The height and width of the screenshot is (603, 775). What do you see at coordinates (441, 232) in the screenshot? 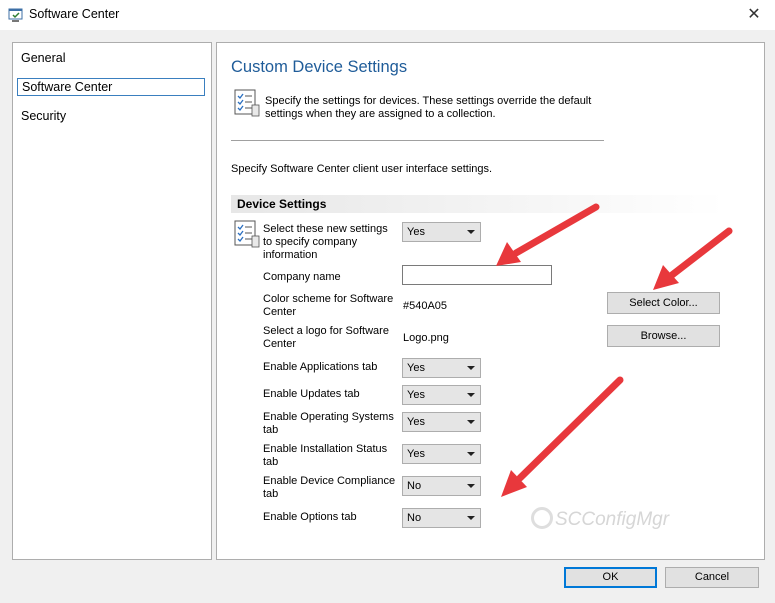
I see `select-settings-combo: Yes` at bounding box center [441, 232].